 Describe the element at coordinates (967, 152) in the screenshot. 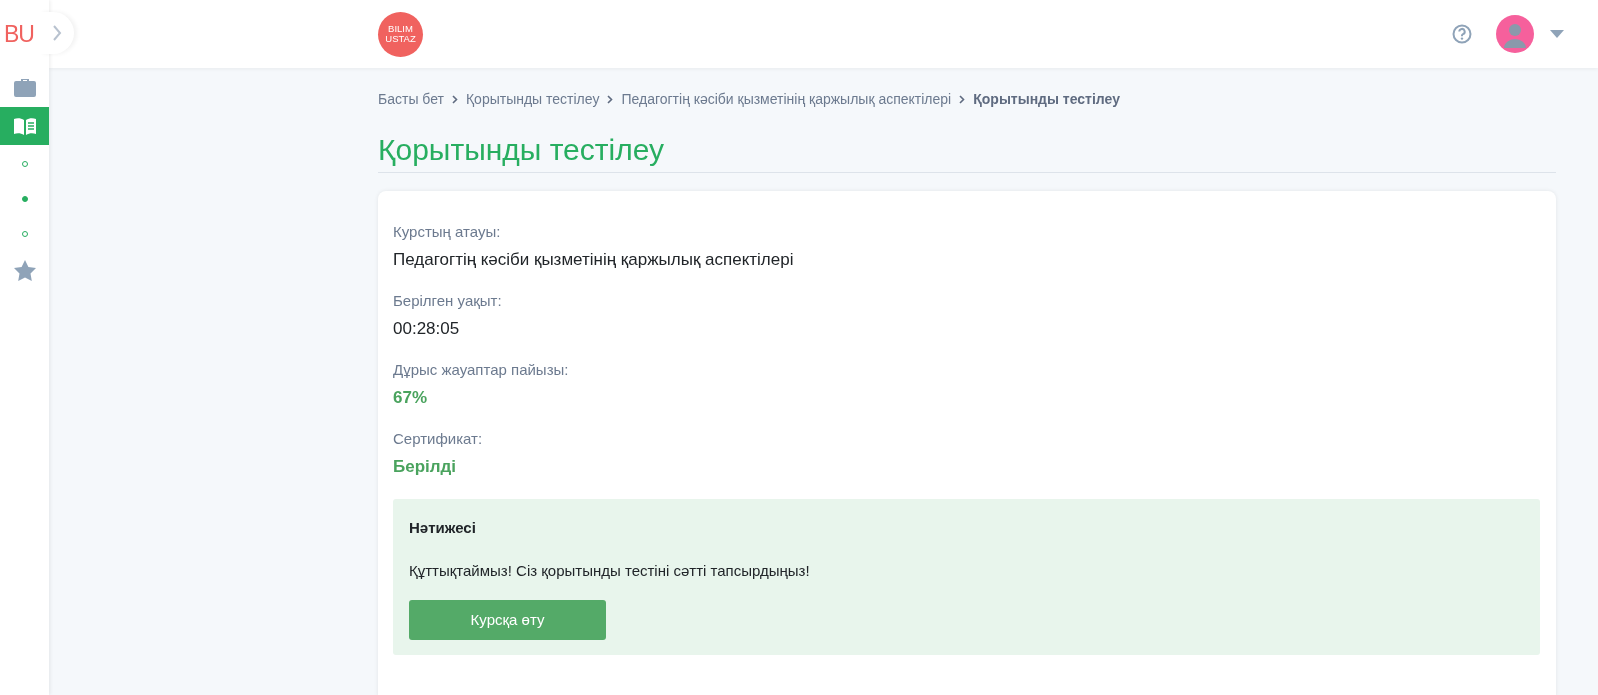

I see `page-title: Қорытынды тестілеу` at that location.